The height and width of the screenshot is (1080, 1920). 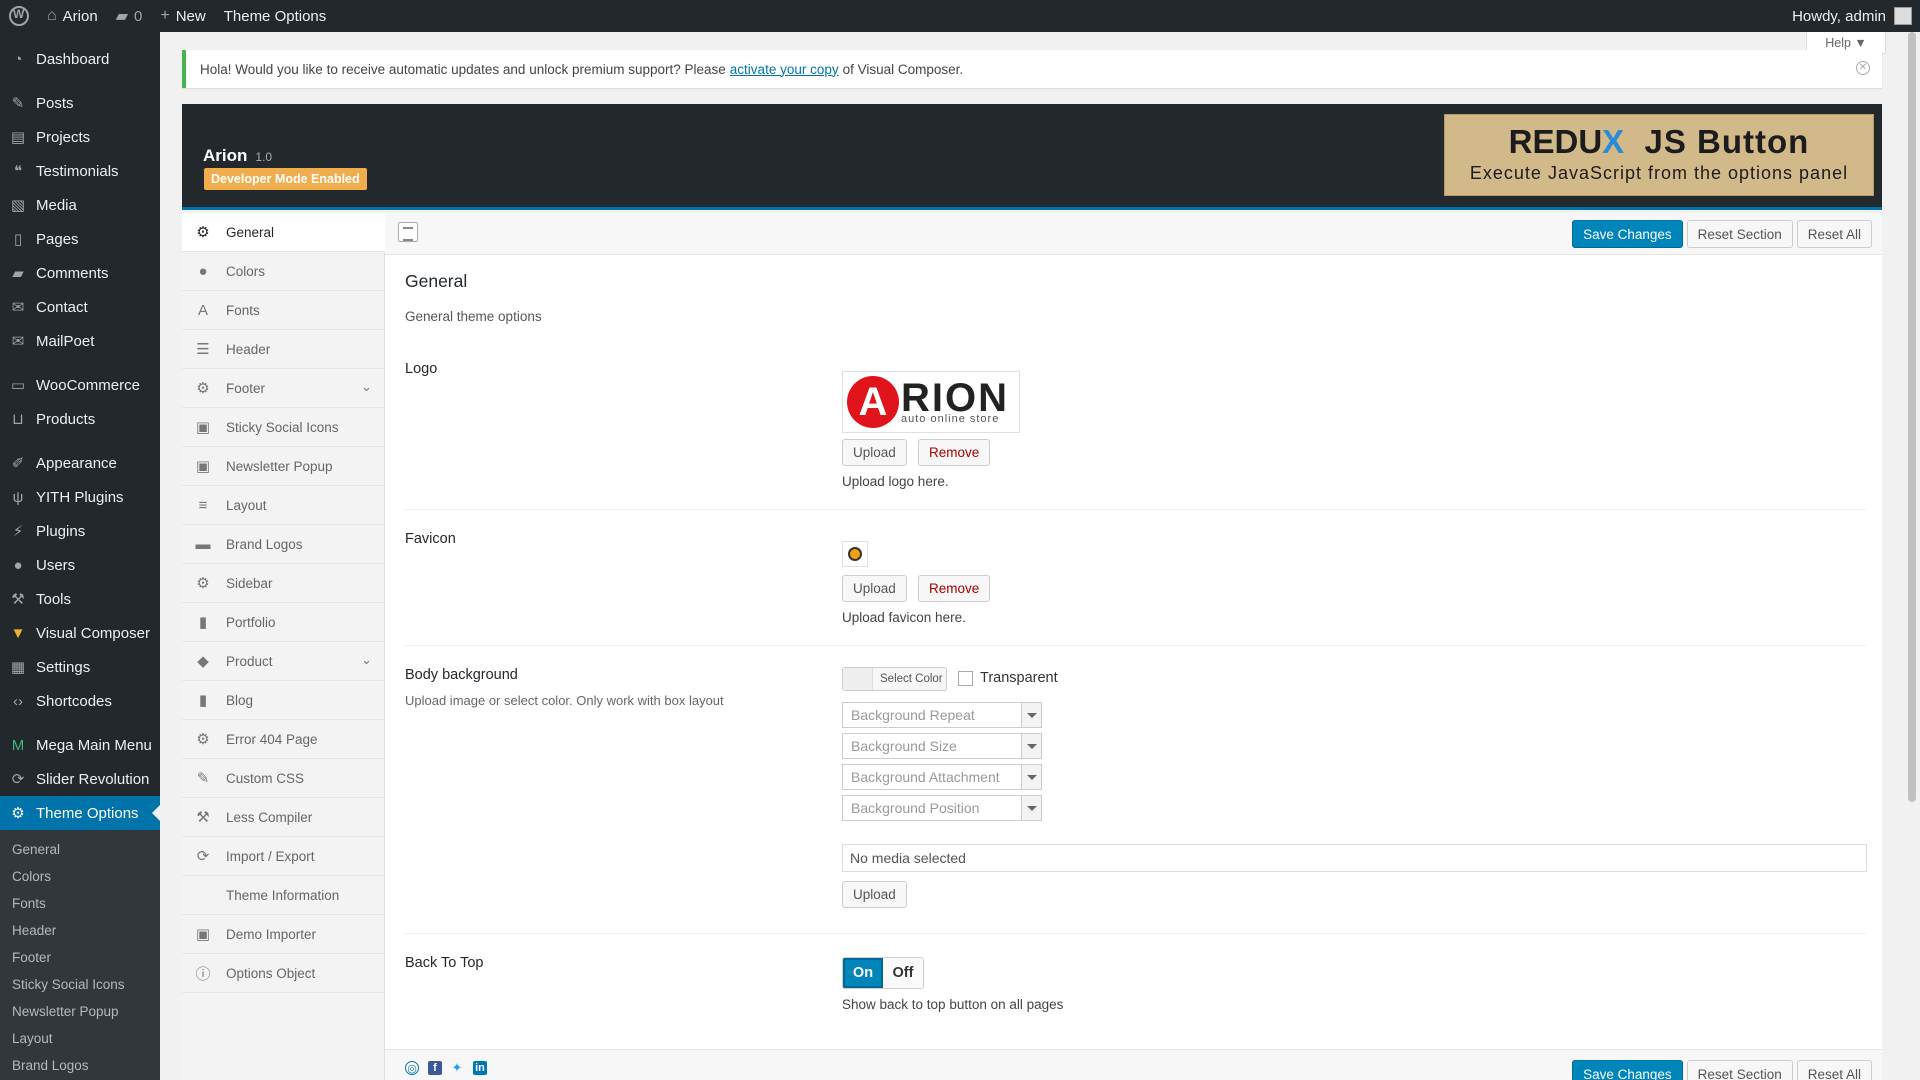 I want to click on background-attachment-select: Background Attachment, so click(x=942, y=777).